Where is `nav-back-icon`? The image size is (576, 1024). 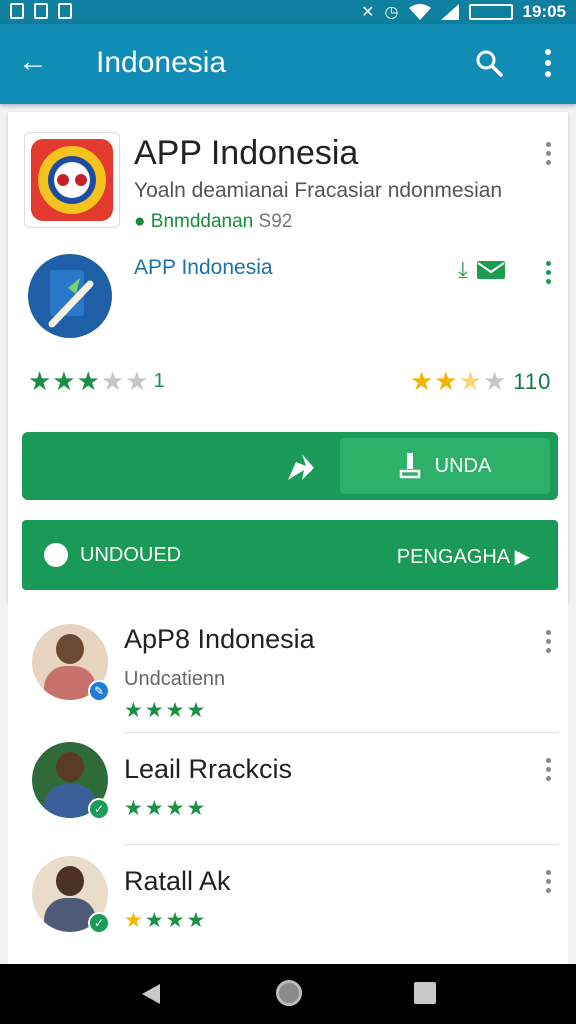
nav-back-icon is located at coordinates (151, 994).